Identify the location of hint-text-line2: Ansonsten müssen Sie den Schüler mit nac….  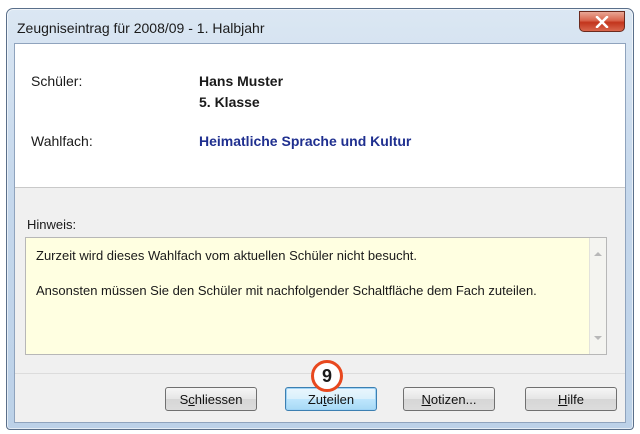
(286, 290).